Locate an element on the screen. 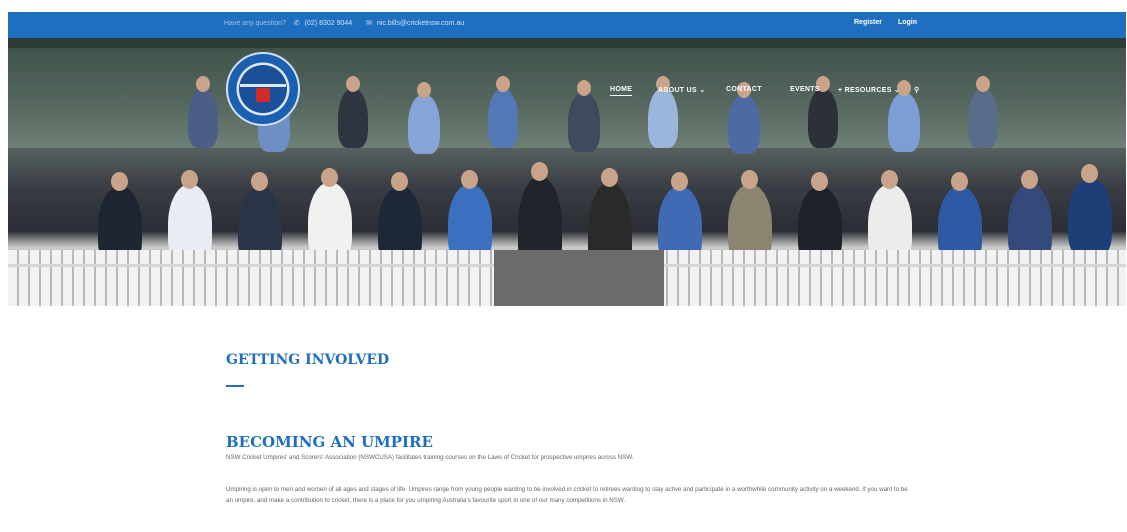 The image size is (1127, 532). phone-link: (02) 8302 9044 is located at coordinates (328, 23).